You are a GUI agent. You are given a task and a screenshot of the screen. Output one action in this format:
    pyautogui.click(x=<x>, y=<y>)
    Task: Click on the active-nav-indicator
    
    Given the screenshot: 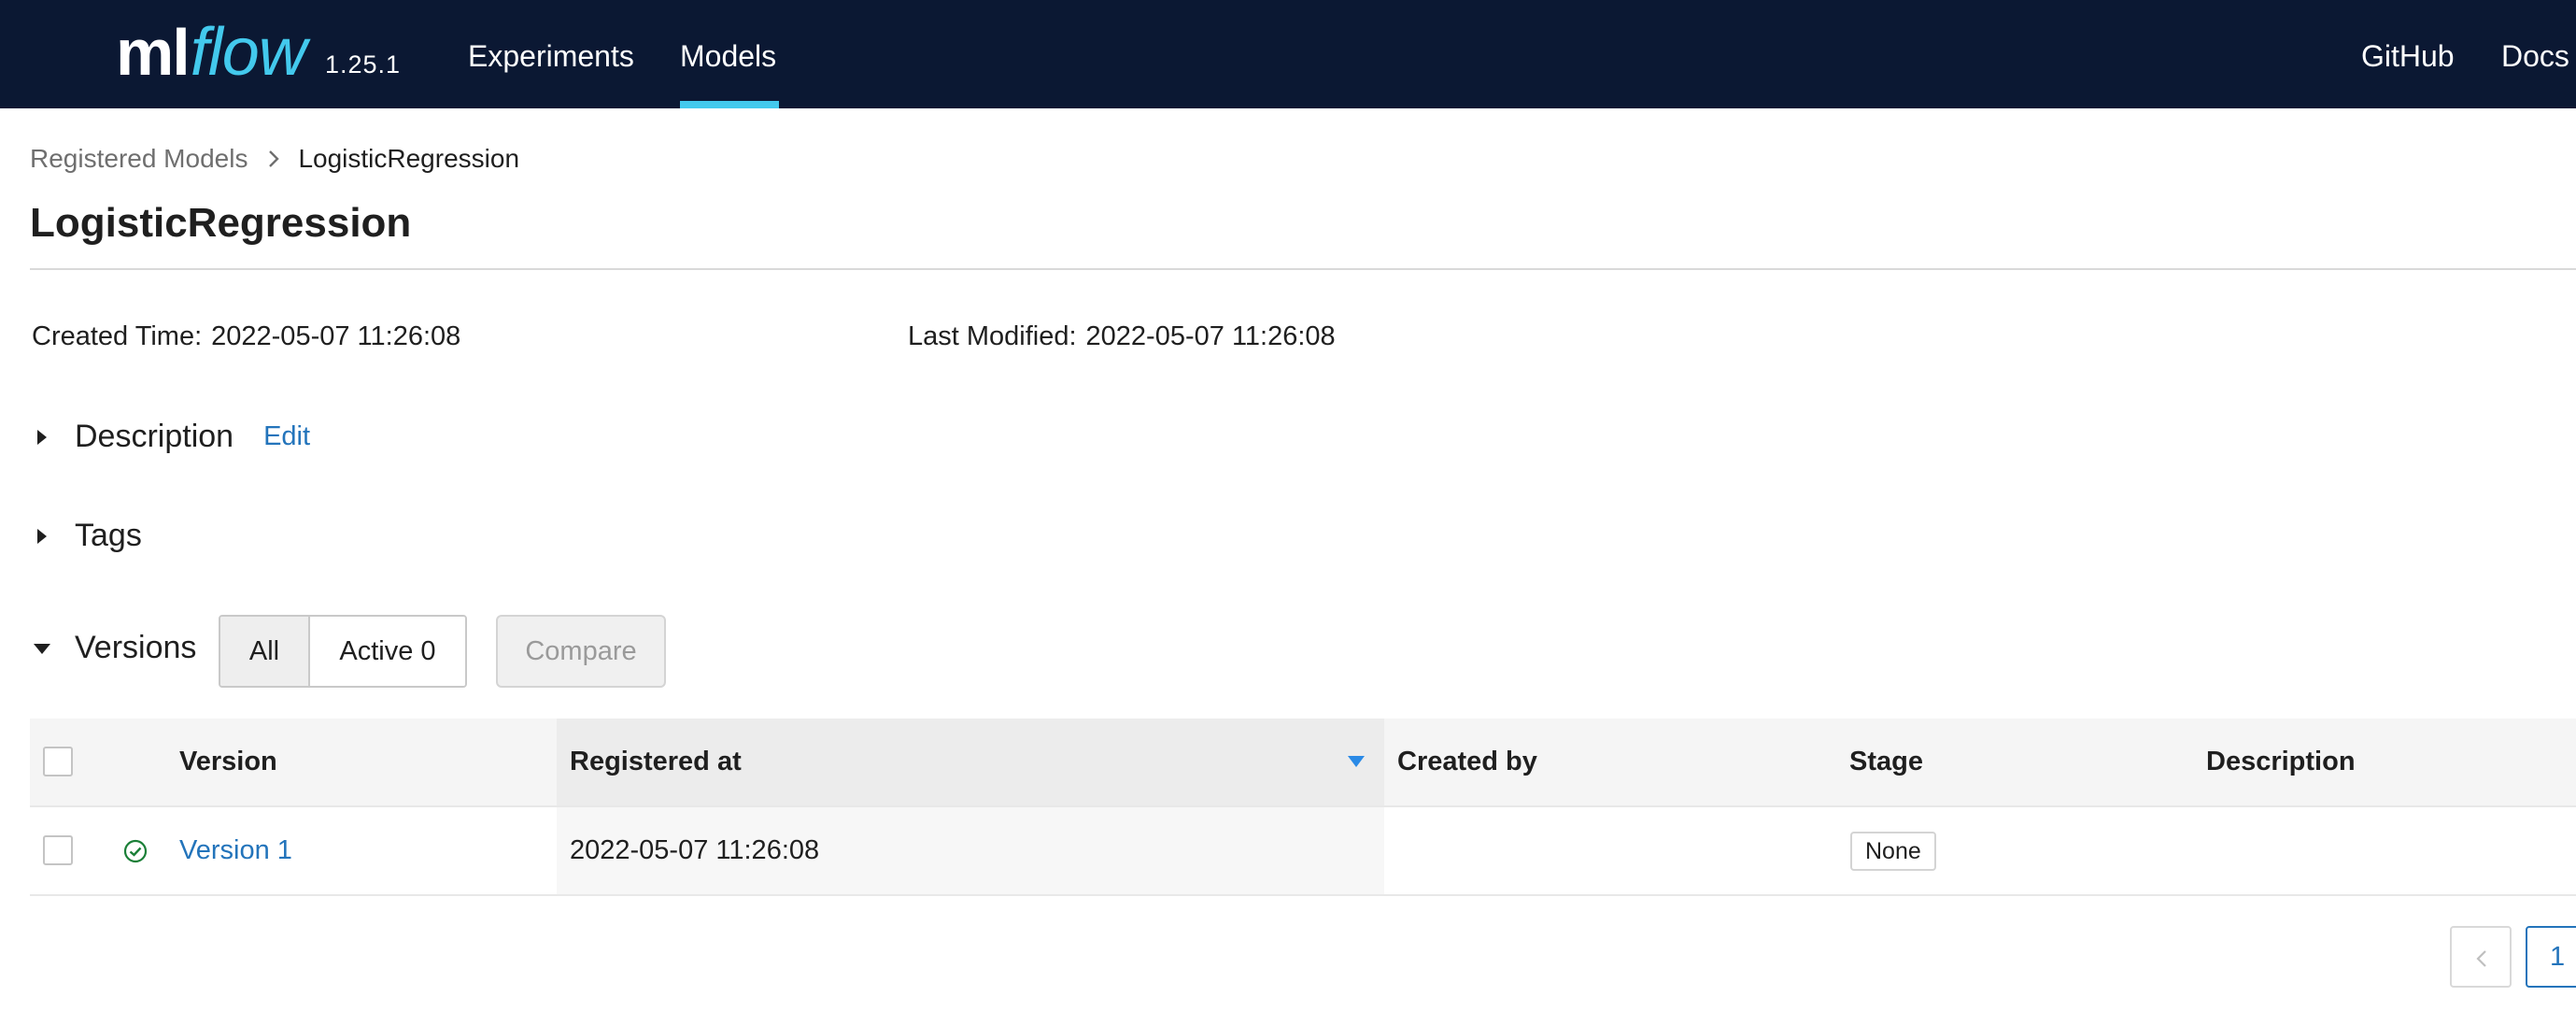 What is the action you would take?
    pyautogui.click(x=729, y=104)
    